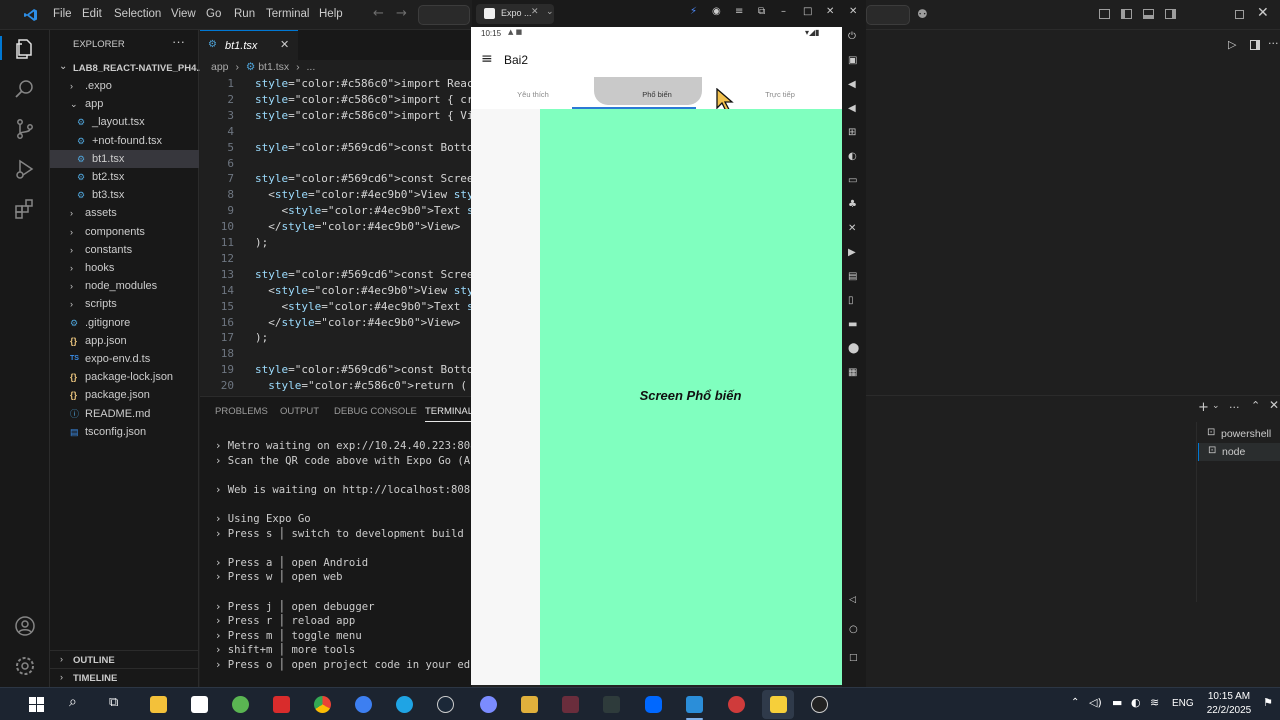  I want to click on extensions-icon, so click(25, 209).